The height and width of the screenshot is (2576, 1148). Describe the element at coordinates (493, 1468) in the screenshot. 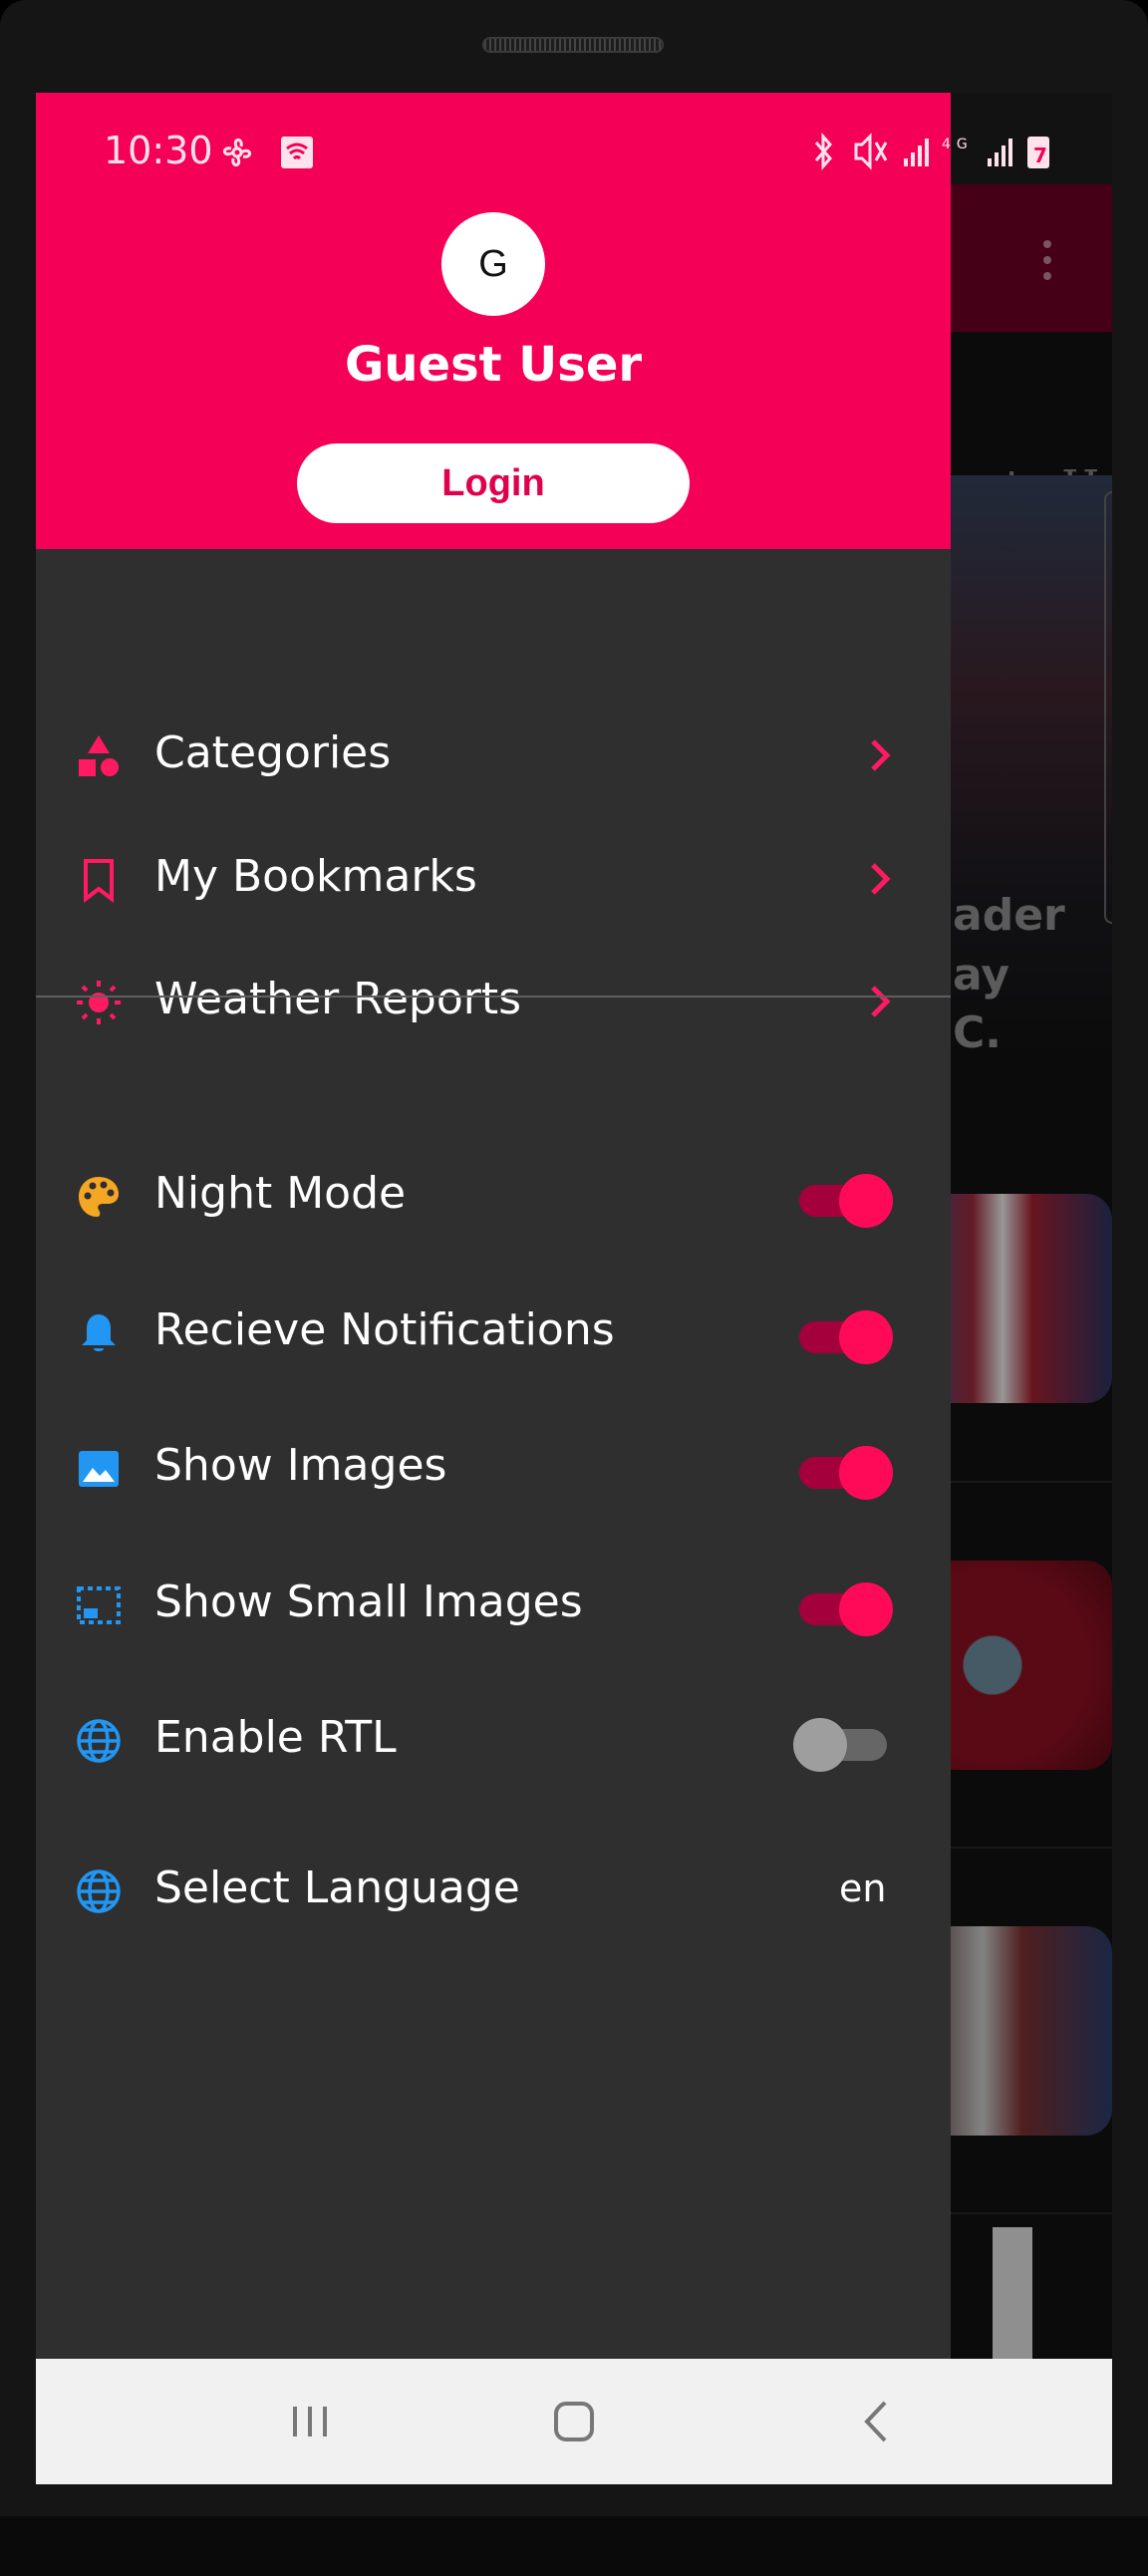

I see `setting-show-images: Show Images` at that location.